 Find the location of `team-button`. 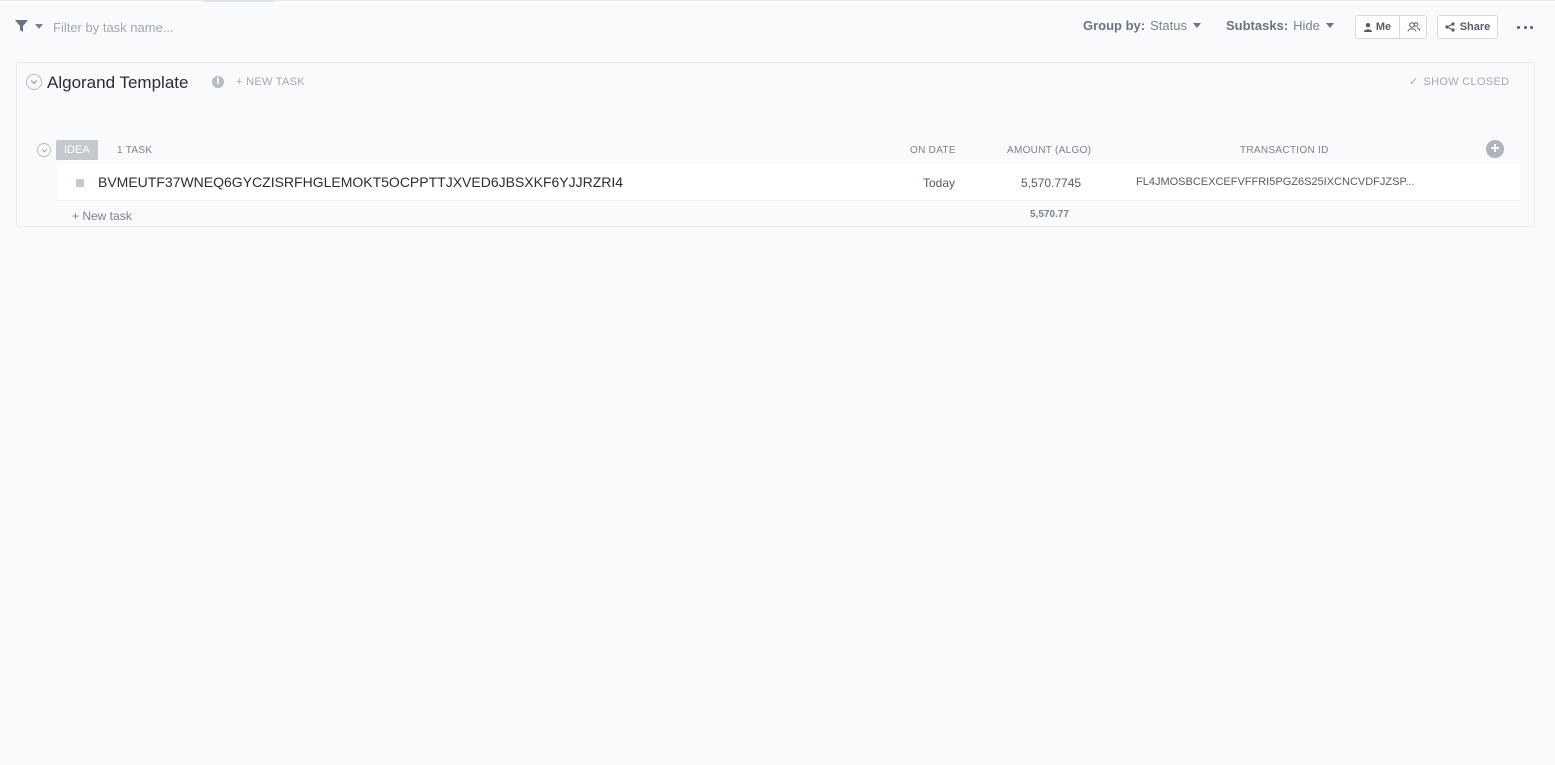

team-button is located at coordinates (1413, 27).